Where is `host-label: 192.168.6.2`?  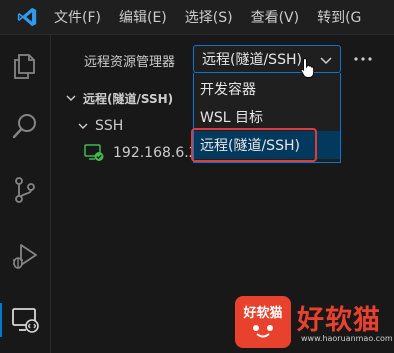 host-label: 192.168.6.2 is located at coordinates (155, 153).